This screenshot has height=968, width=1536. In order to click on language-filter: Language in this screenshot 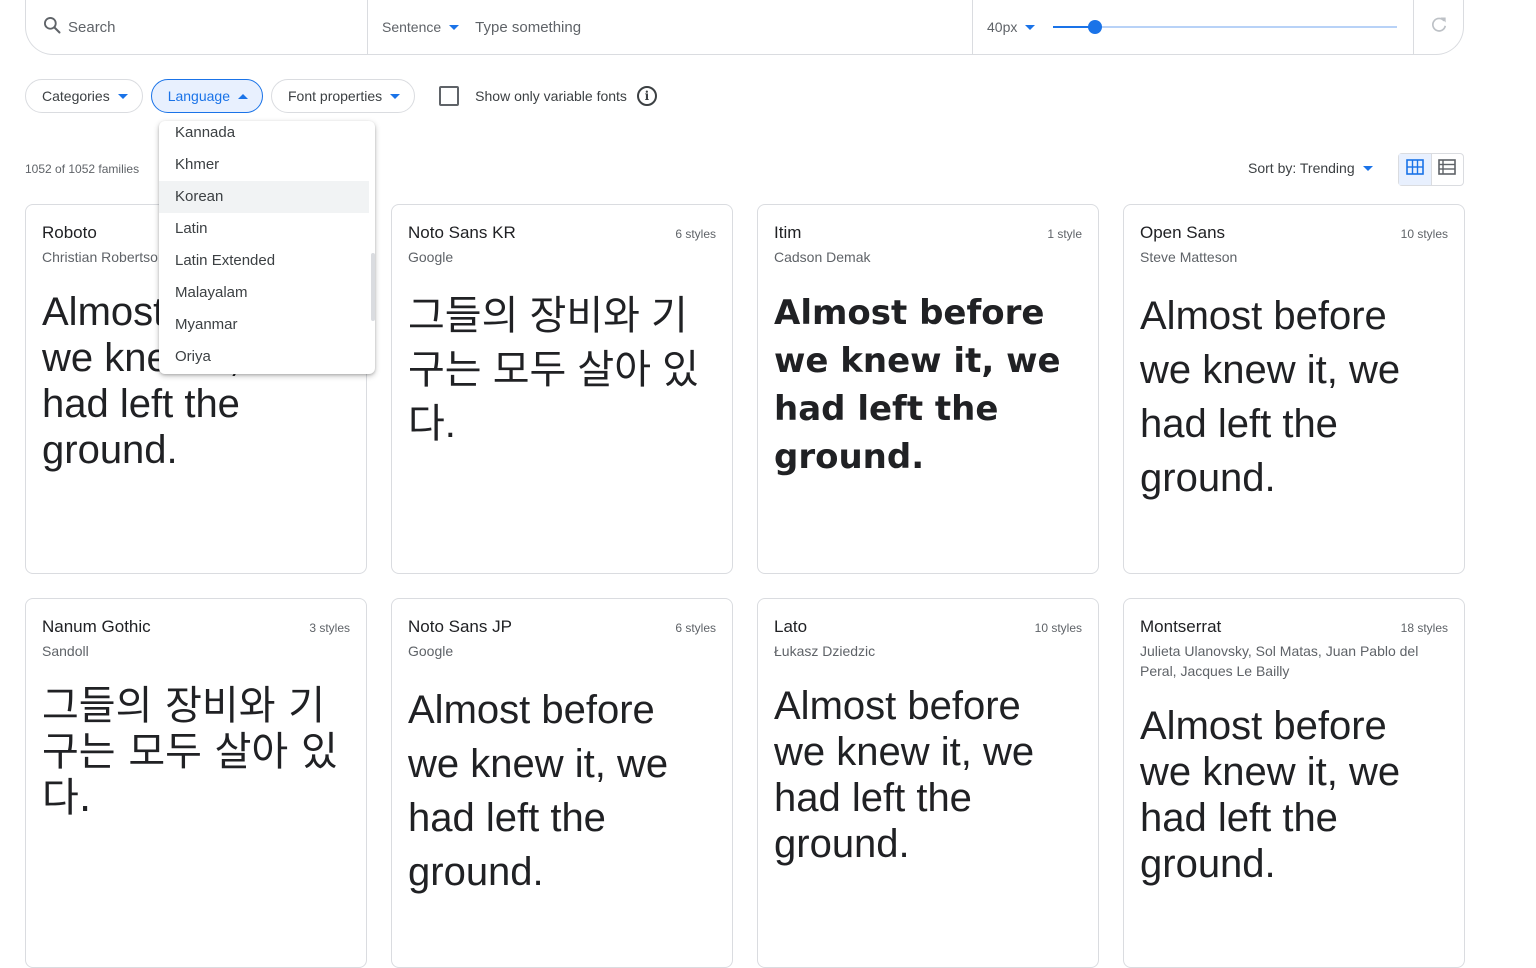, I will do `click(206, 96)`.